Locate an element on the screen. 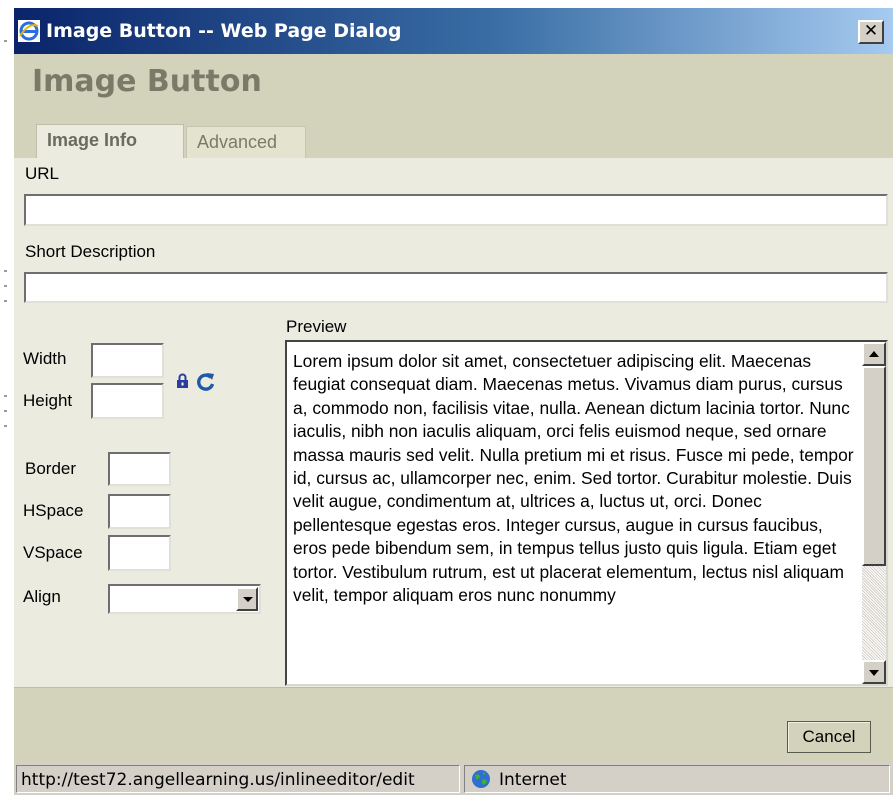 The width and height of the screenshot is (893, 795). hspace-label: HSpace is located at coordinates (53, 510).